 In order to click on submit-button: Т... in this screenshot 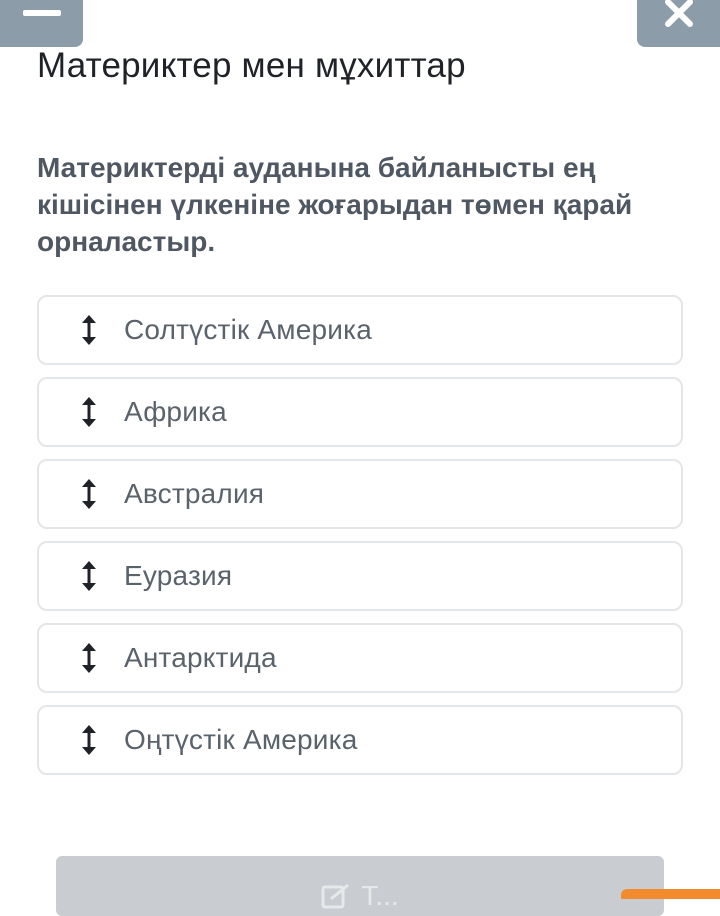, I will do `click(360, 886)`.